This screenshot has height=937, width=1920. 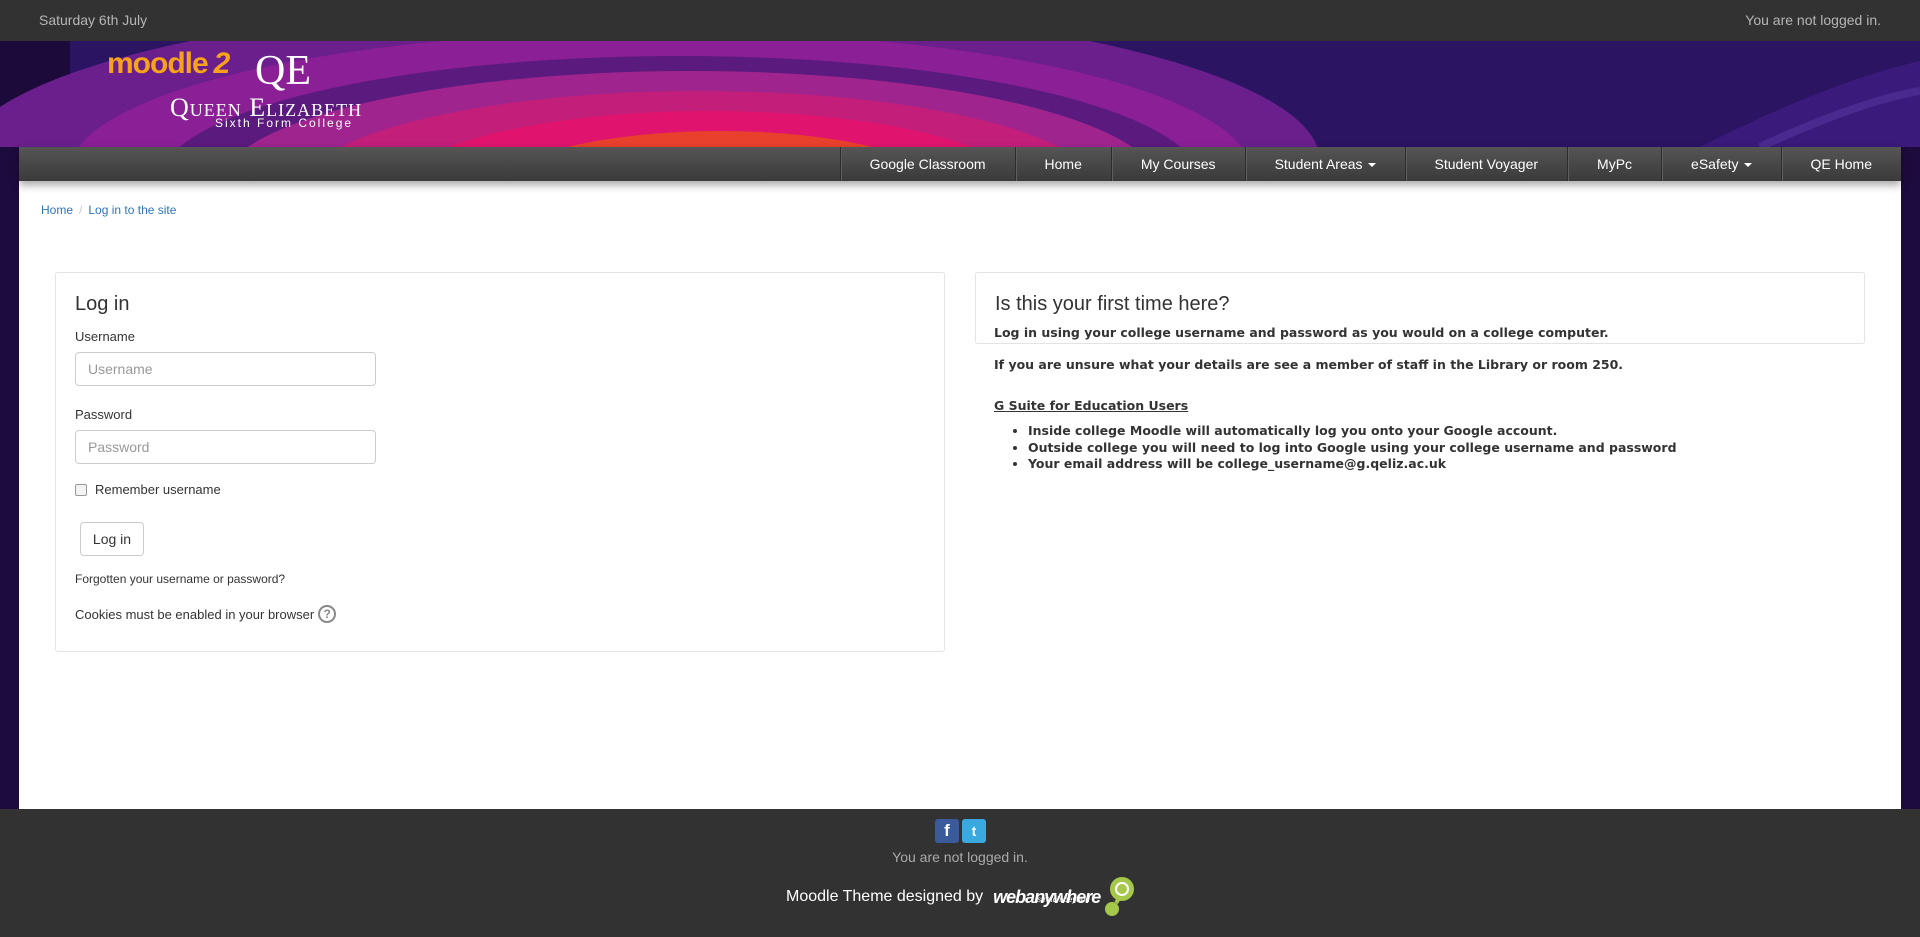 I want to click on breadcrumb-current: Log in to the site, so click(x=132, y=210).